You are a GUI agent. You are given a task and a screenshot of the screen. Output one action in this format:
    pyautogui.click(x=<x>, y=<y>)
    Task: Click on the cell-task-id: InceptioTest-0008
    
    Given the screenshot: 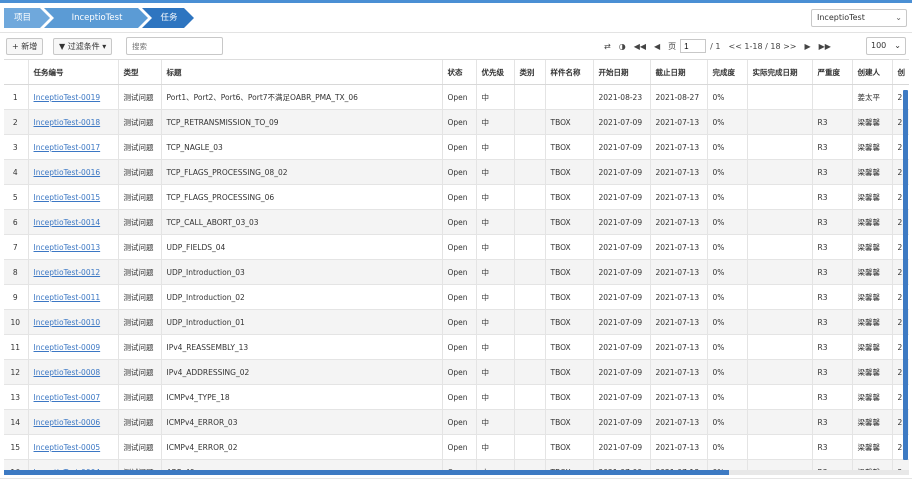 What is the action you would take?
    pyautogui.click(x=73, y=372)
    